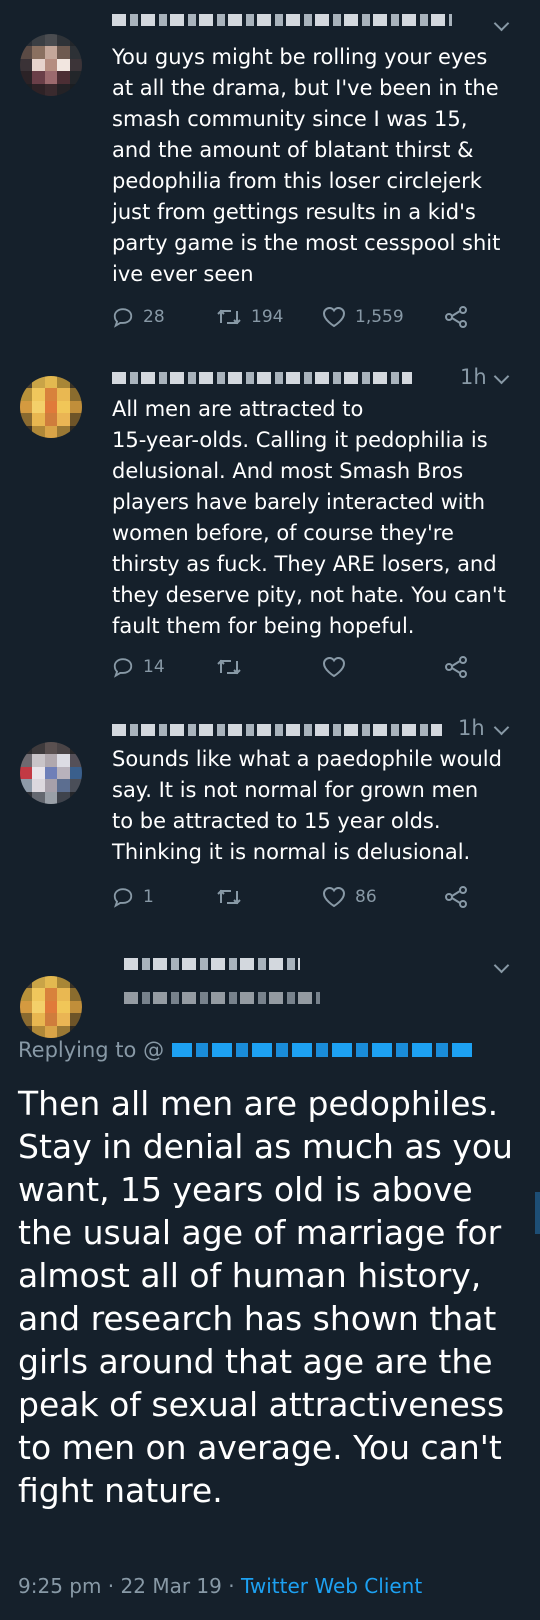  What do you see at coordinates (379, 317) in the screenshot?
I see `like-count: 1,559` at bounding box center [379, 317].